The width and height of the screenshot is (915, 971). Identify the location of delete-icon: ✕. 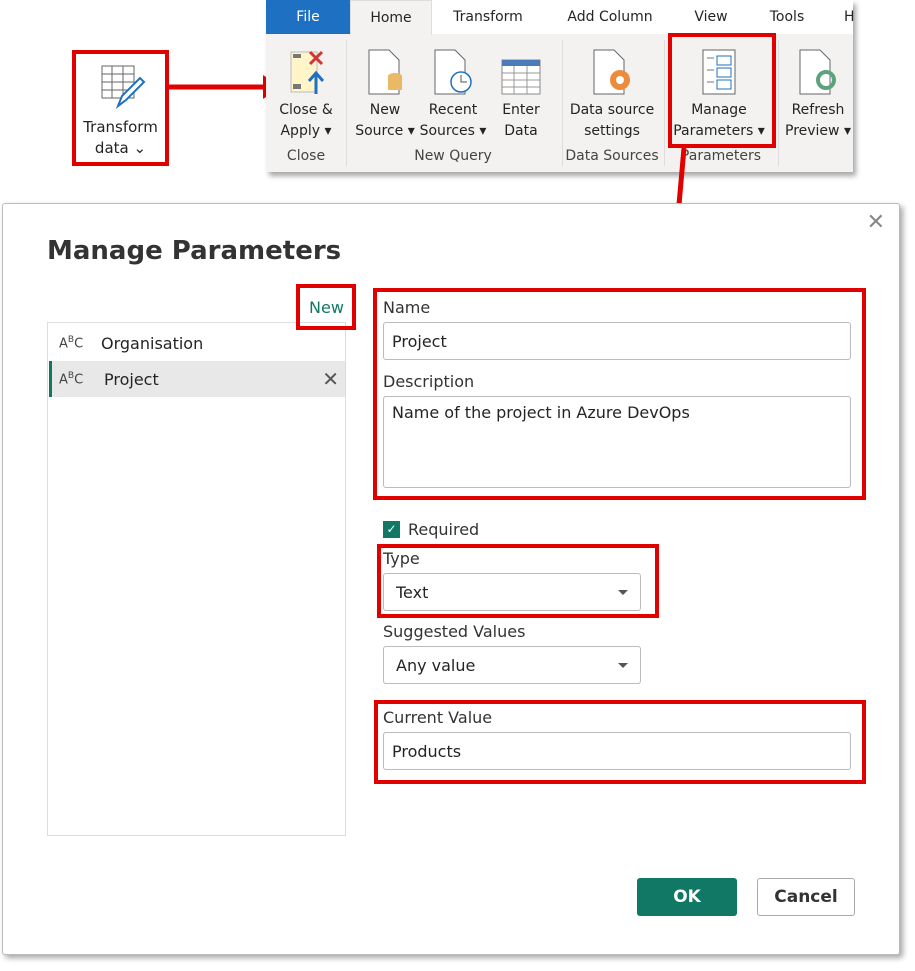
(333, 379).